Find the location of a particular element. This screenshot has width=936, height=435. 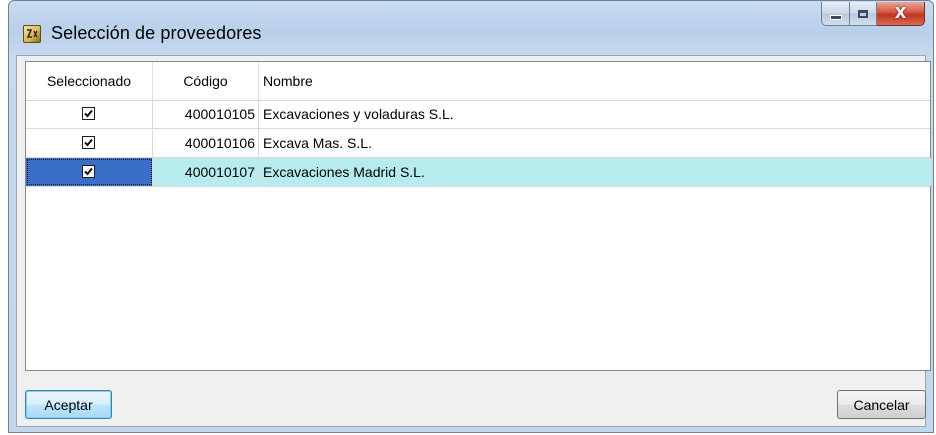

window-controls: X is located at coordinates (873, 14).